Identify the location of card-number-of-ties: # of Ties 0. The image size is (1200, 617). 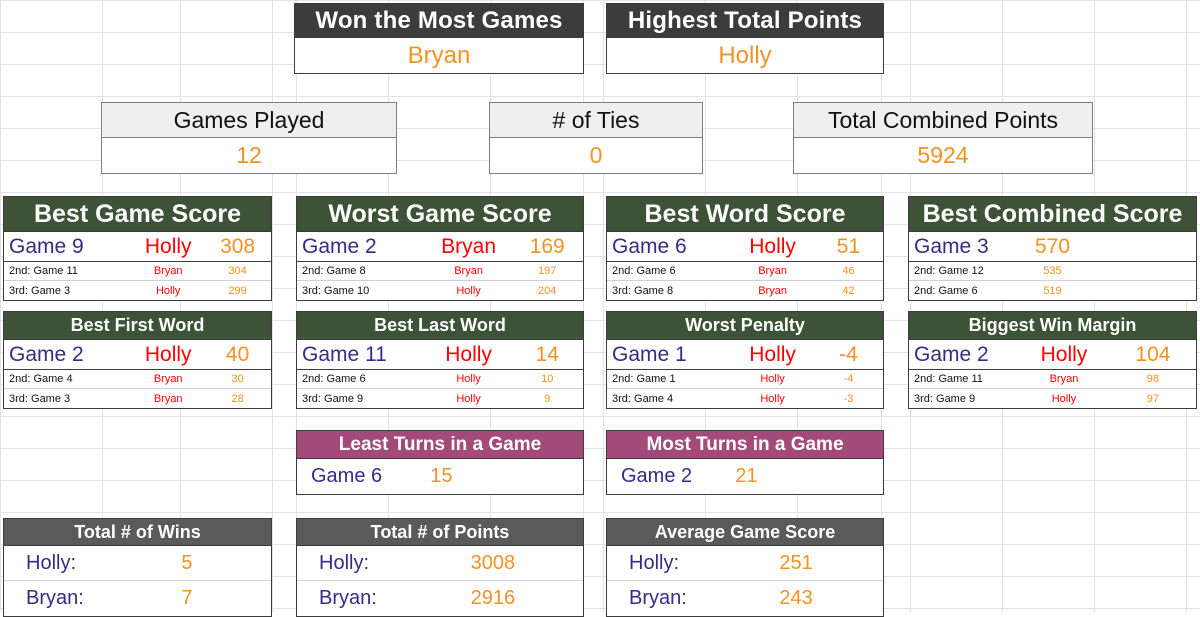
(596, 138).